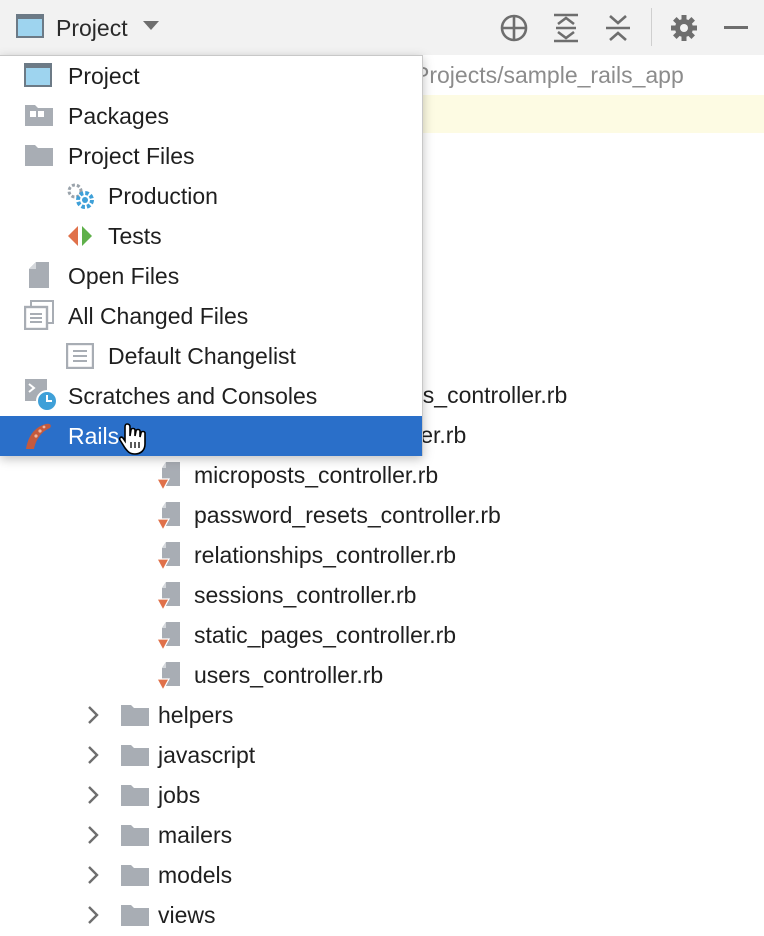 Image resolution: width=764 pixels, height=936 pixels. I want to click on locate-icon, so click(514, 28).